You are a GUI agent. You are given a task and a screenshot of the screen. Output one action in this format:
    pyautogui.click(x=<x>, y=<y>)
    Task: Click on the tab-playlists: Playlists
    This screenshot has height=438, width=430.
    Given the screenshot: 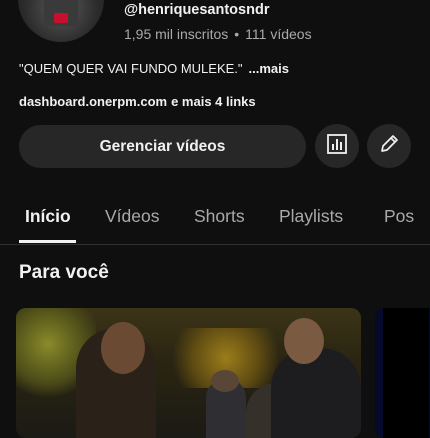 What is the action you would take?
    pyautogui.click(x=311, y=216)
    